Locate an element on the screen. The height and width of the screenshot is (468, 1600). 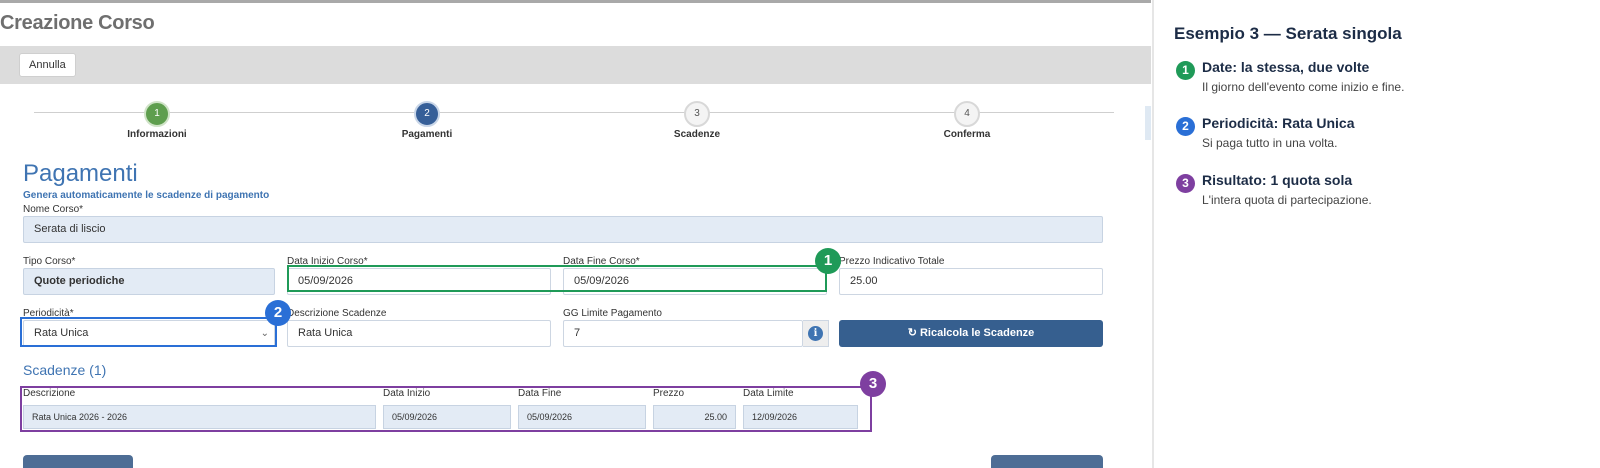
deadlines-title: Scadenze (1) is located at coordinates (65, 370).